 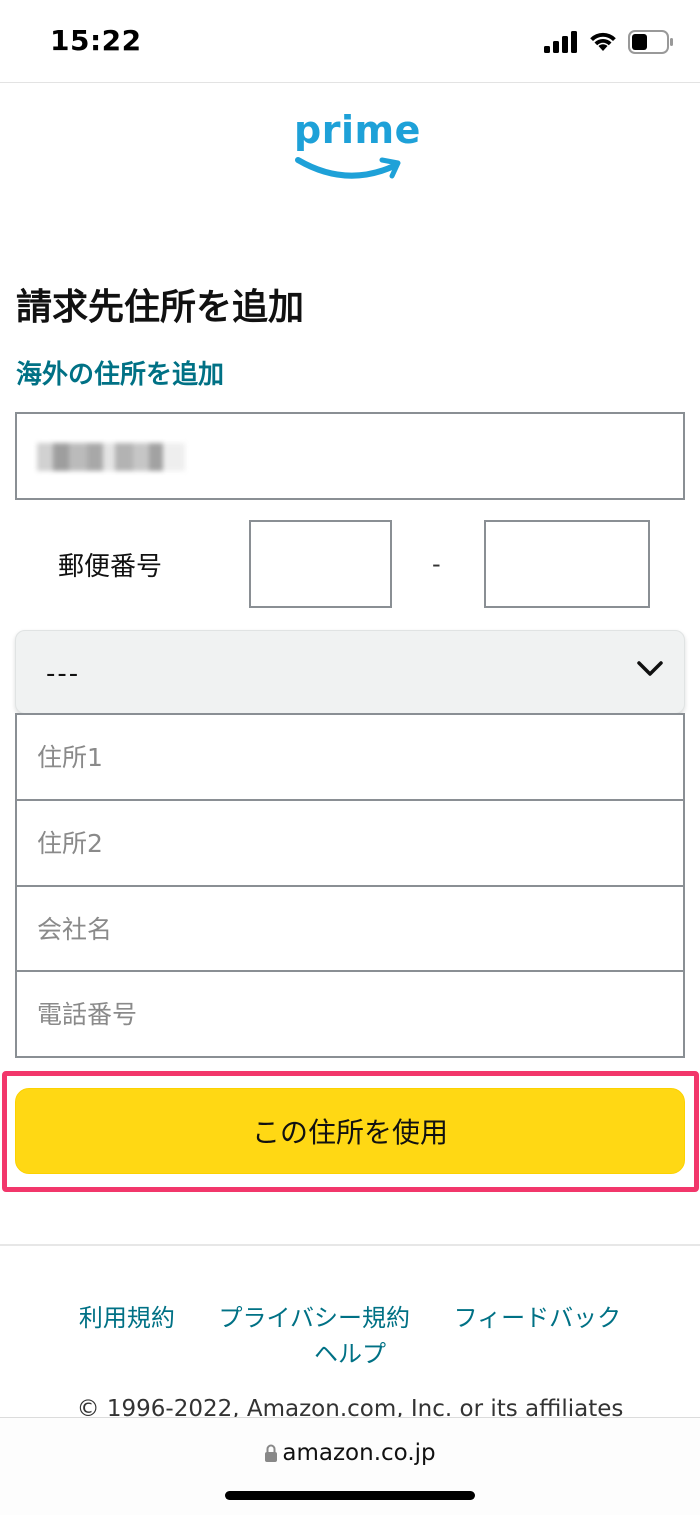 What do you see at coordinates (359, 1453) in the screenshot?
I see `url-text: amazon.co.jp` at bounding box center [359, 1453].